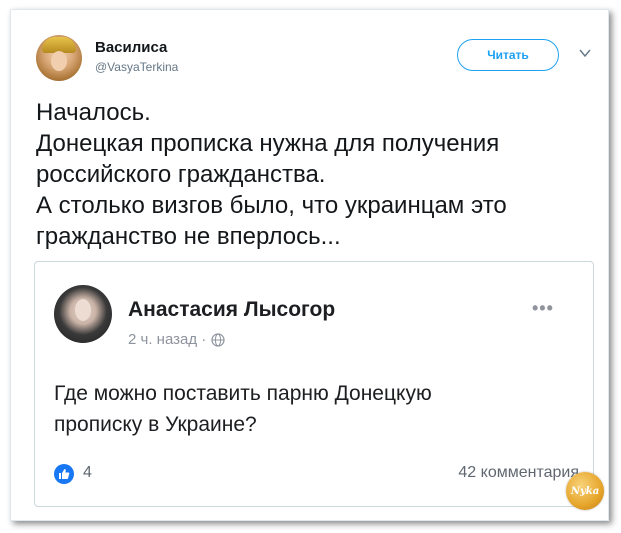  Describe the element at coordinates (59, 61) in the screenshot. I see `avatar-face` at that location.